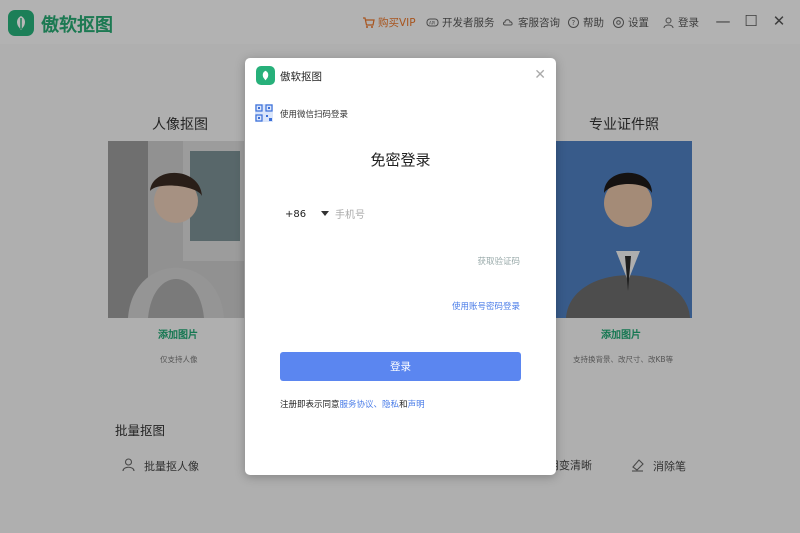  I want to click on statement-link: 声明, so click(416, 405).